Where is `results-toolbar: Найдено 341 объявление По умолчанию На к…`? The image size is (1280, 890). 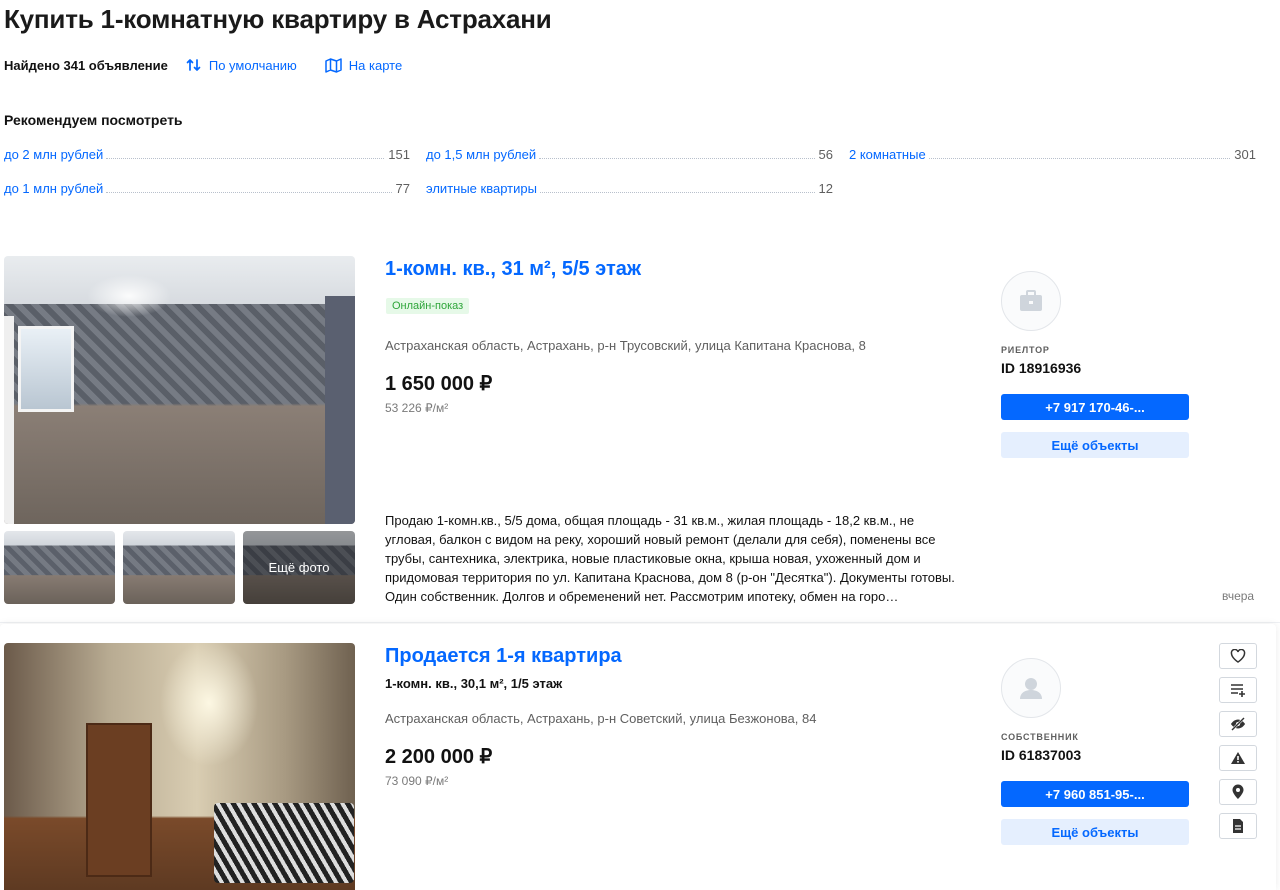
results-toolbar: Найдено 341 объявление По умолчанию На к… is located at coordinates (203, 65).